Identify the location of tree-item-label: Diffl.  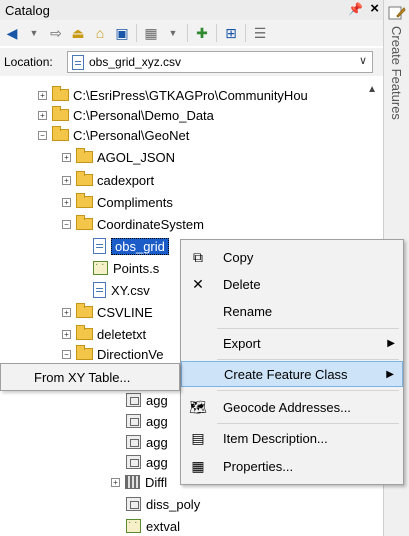
(156, 482).